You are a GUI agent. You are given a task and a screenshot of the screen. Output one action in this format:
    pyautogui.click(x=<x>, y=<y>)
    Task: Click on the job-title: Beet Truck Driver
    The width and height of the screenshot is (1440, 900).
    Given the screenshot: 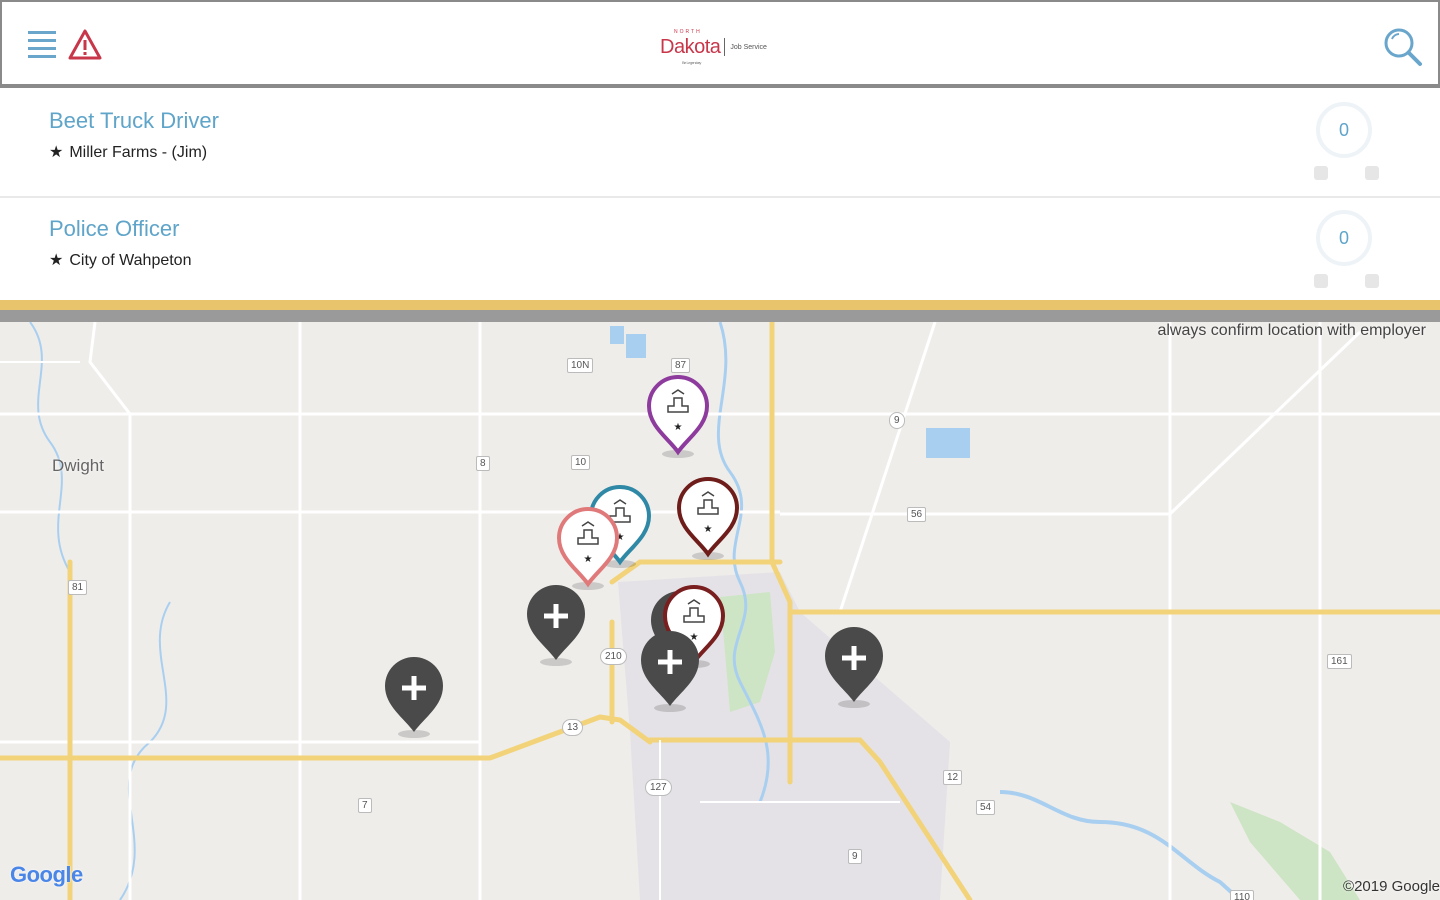 What is the action you would take?
    pyautogui.click(x=134, y=121)
    